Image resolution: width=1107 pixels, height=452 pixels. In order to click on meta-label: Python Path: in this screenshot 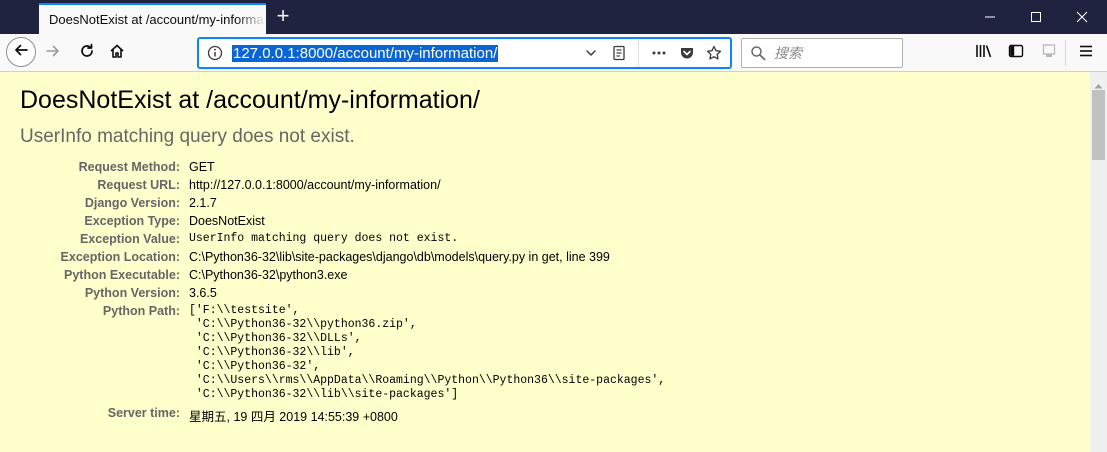, I will do `click(141, 311)`.